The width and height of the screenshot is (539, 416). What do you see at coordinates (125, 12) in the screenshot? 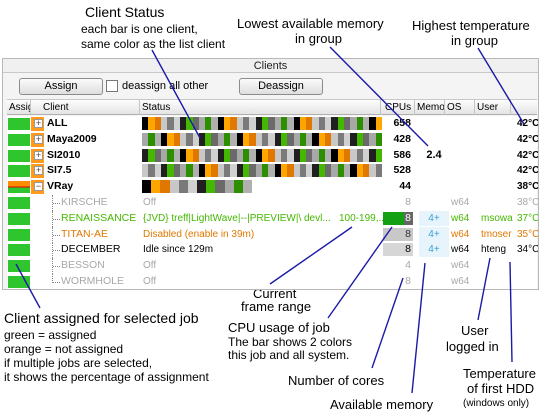
I see `client-status-title: Client Status` at bounding box center [125, 12].